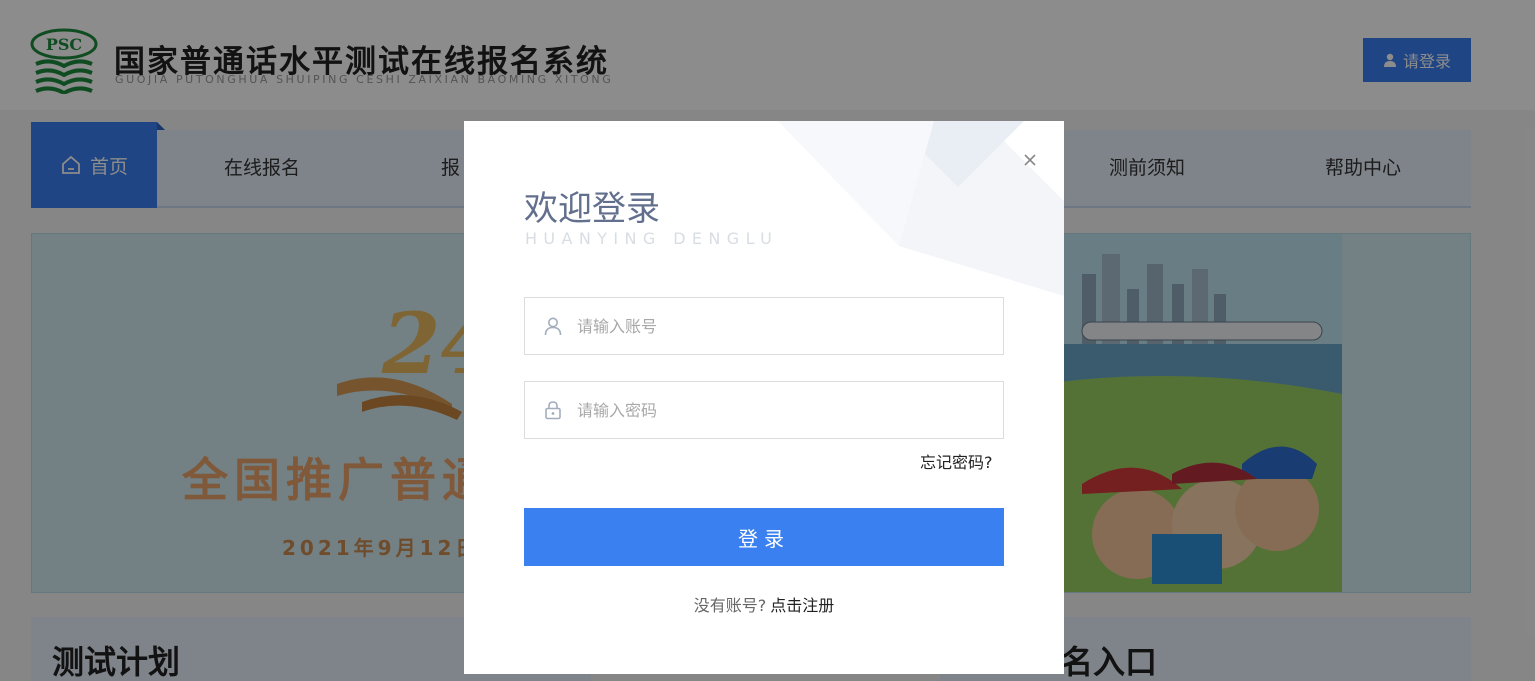 The image size is (1535, 681). I want to click on username-input, so click(777, 326).